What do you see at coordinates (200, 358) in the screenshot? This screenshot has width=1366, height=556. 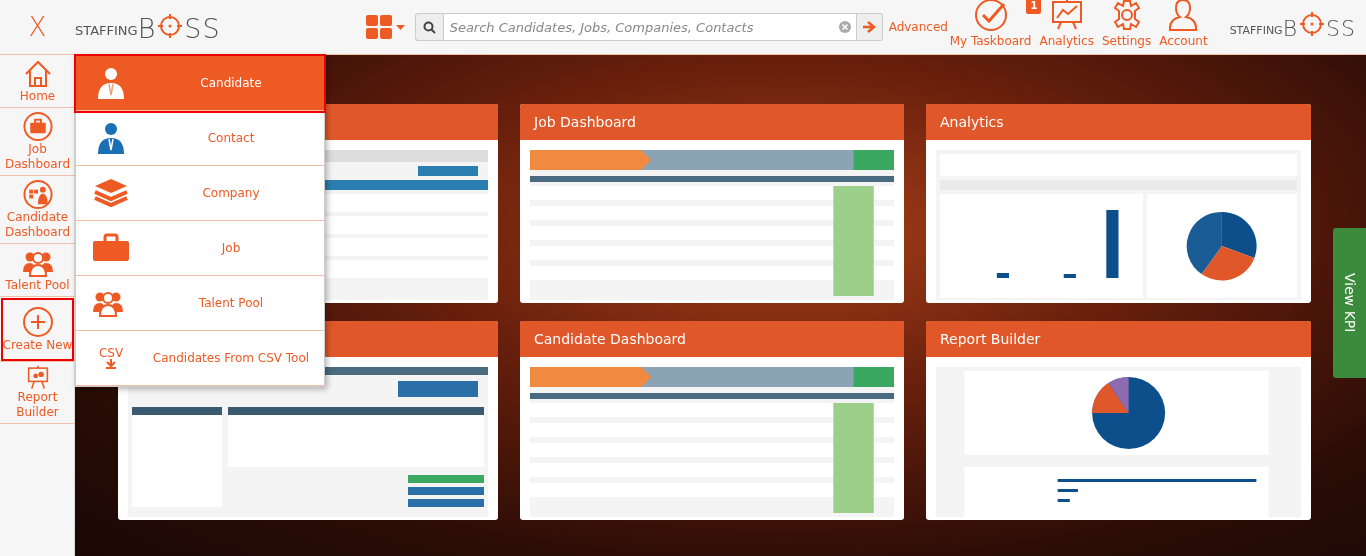 I see `menu-item: CSV Candidates From CSV Tool` at bounding box center [200, 358].